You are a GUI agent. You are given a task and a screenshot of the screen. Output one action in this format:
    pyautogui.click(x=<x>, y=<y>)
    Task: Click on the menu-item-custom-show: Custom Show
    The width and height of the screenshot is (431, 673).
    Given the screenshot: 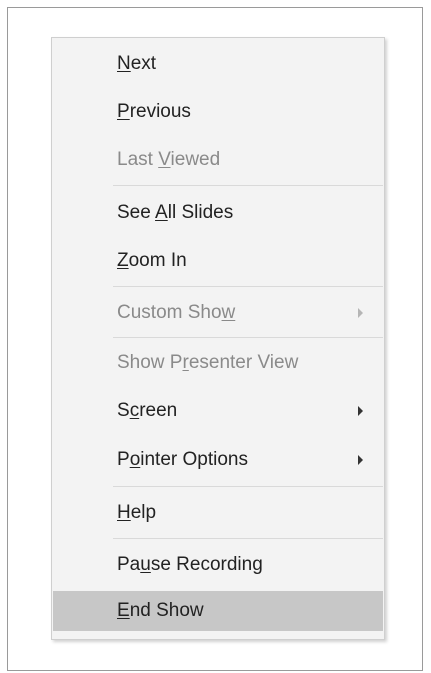 What is the action you would take?
    pyautogui.click(x=218, y=313)
    